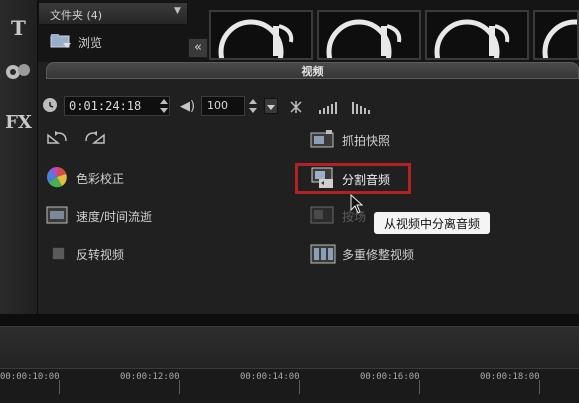 This screenshot has width=579, height=403. I want to click on volume-stepper-icon, so click(253, 106).